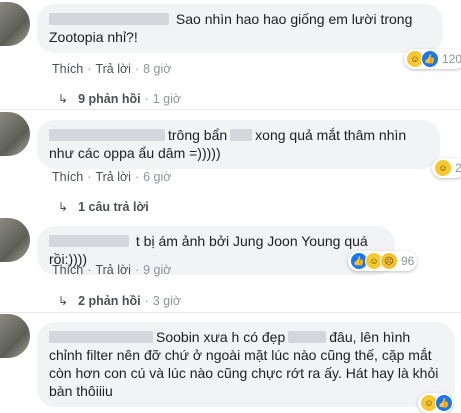 The width and height of the screenshot is (461, 413). Describe the element at coordinates (389, 261) in the screenshot. I see `sad-icon: ☹` at that location.